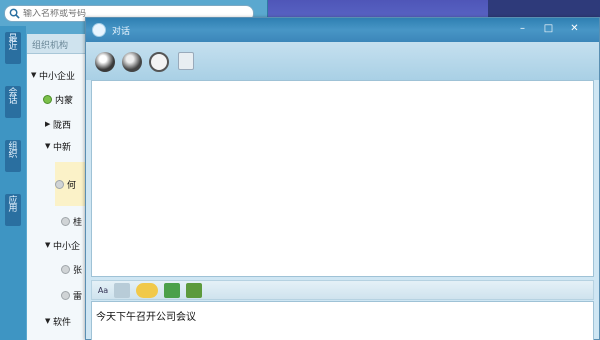  Describe the element at coordinates (342, 320) in the screenshot. I see `message-input-area: 今天下午召开公司会议` at that location.